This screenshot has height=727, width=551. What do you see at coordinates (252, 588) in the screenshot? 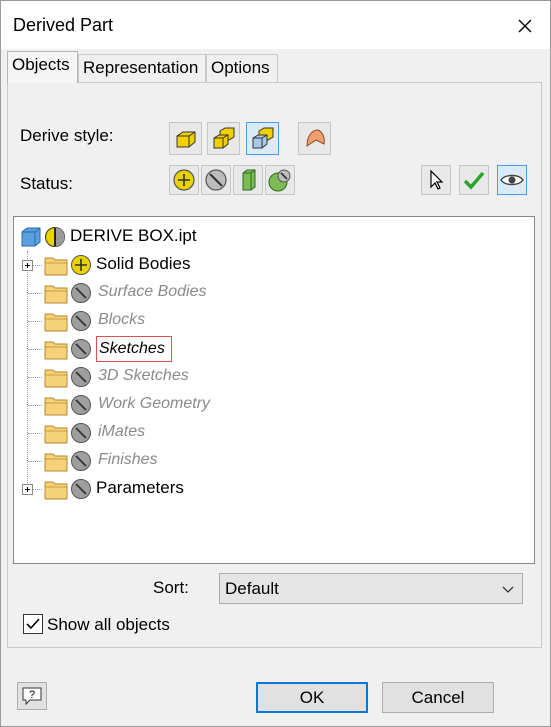
I see `sort-value: Default` at bounding box center [252, 588].